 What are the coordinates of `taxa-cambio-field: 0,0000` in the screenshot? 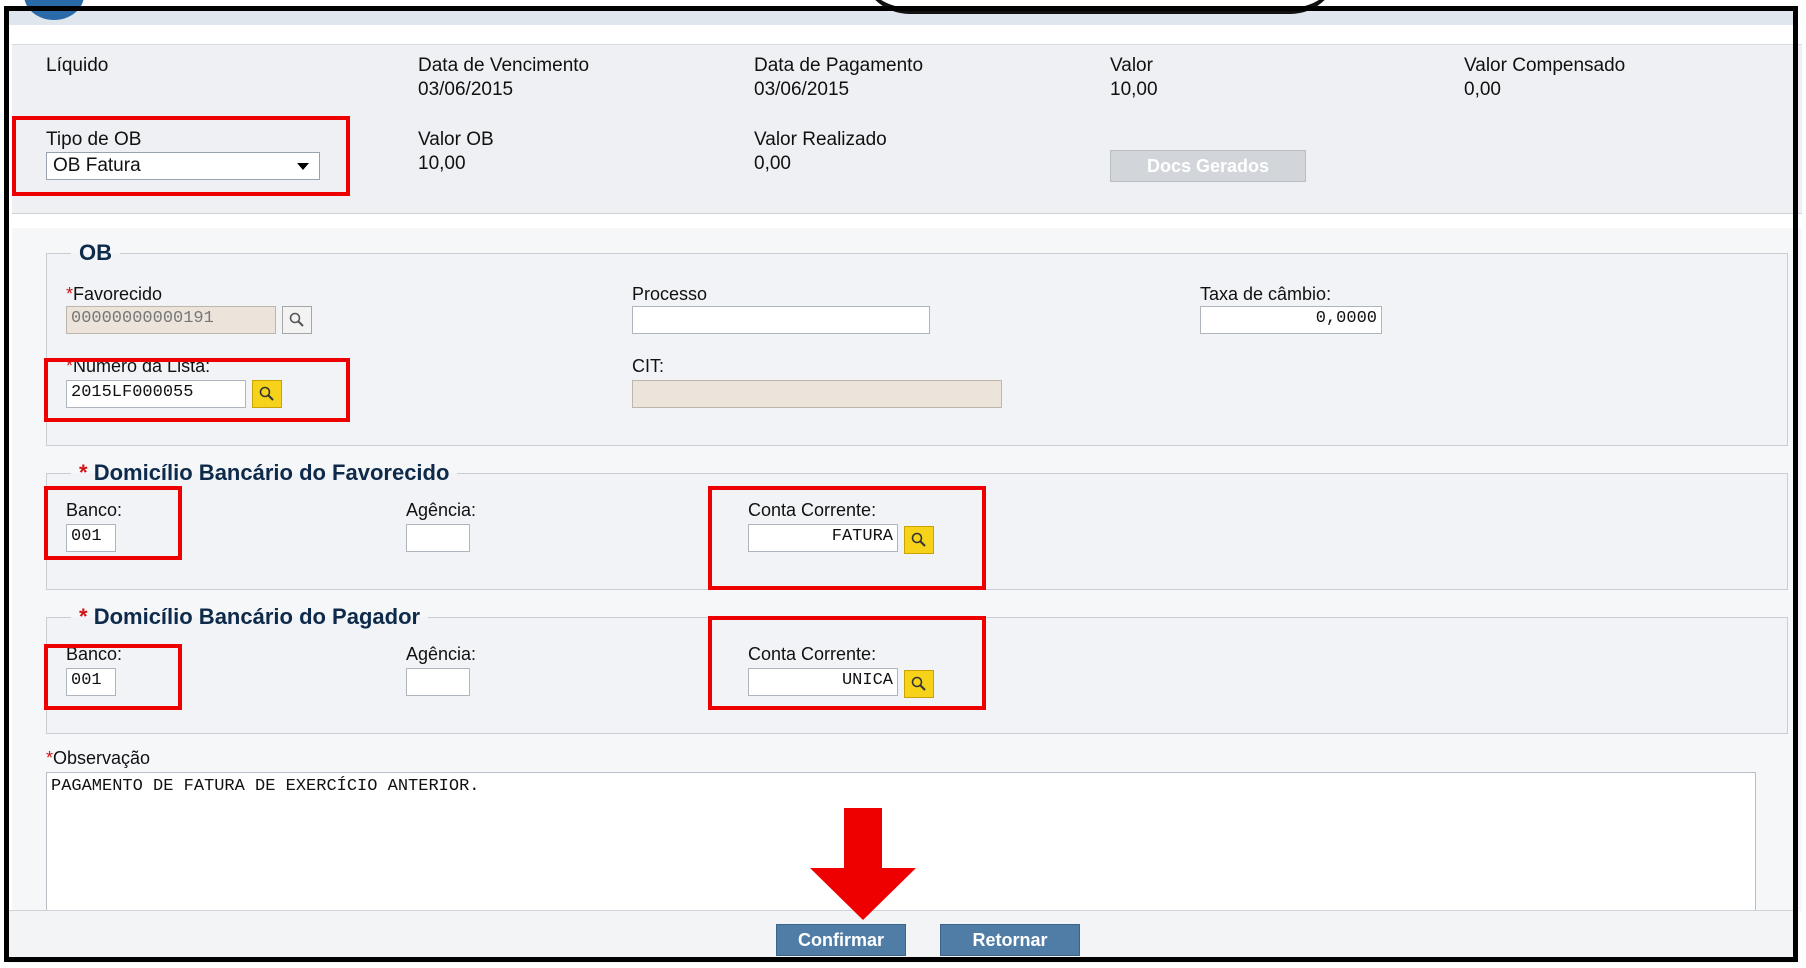 It's located at (1291, 320).